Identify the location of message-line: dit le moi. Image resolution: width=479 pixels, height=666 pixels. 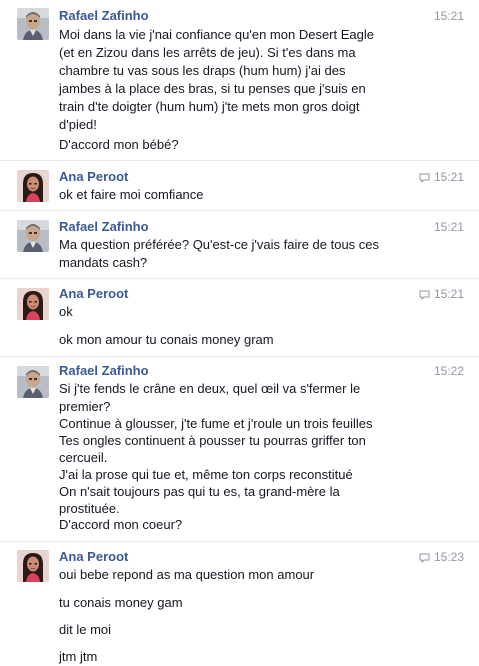
(85, 629).